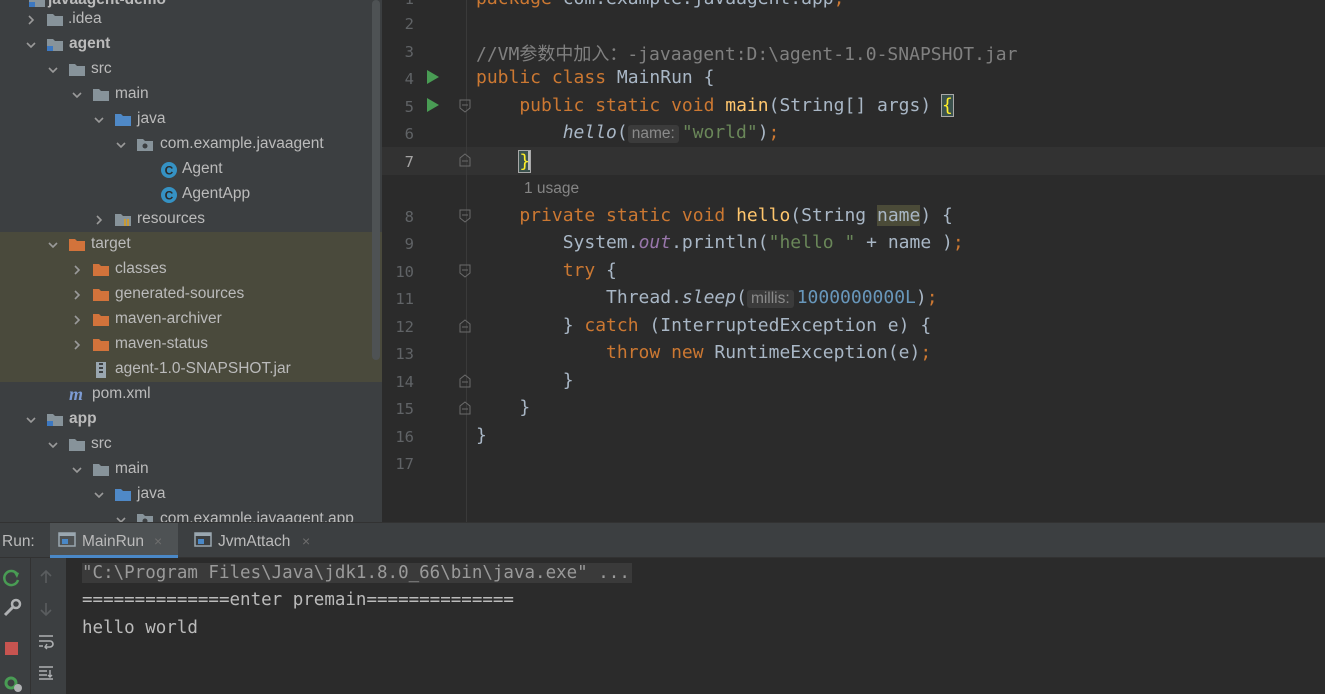 The image size is (1325, 694). What do you see at coordinates (191, 94) in the screenshot?
I see `tree-item-main: main` at bounding box center [191, 94].